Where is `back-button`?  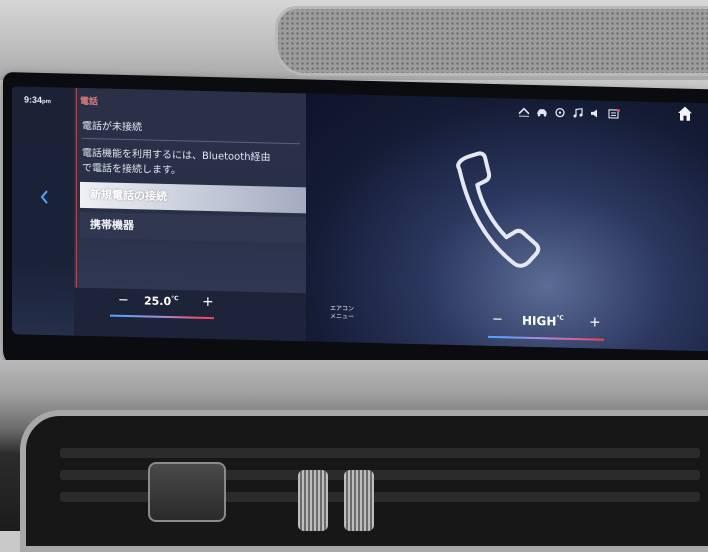 back-button is located at coordinates (45, 197).